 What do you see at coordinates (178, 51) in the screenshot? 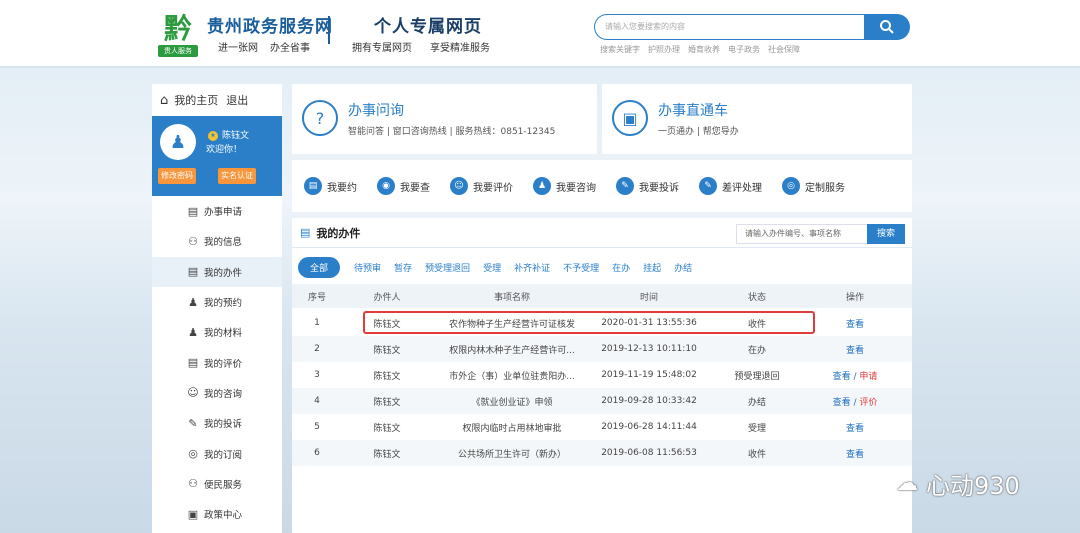
I see `logo-tag: 贵人服务` at bounding box center [178, 51].